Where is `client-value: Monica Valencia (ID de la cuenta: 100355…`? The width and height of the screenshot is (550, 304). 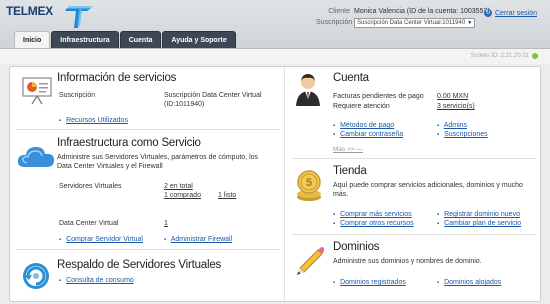 client-value: Monica Valencia (ID de la cuenta: 100355… is located at coordinates (422, 11).